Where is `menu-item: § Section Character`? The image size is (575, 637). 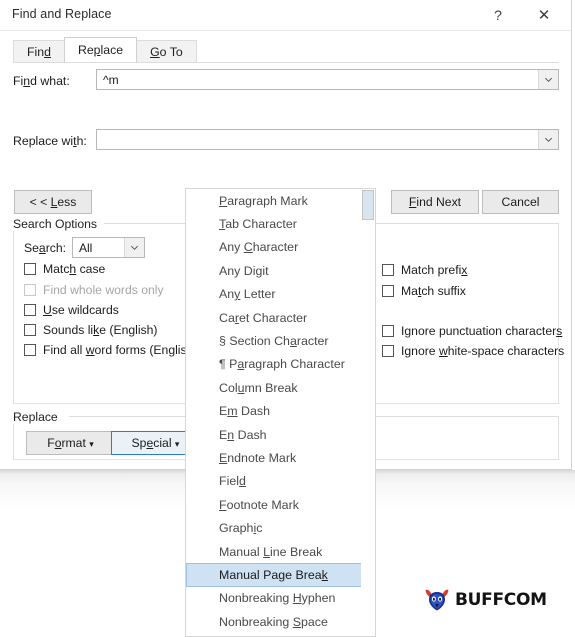 menu-item: § Section Character is located at coordinates (280, 340).